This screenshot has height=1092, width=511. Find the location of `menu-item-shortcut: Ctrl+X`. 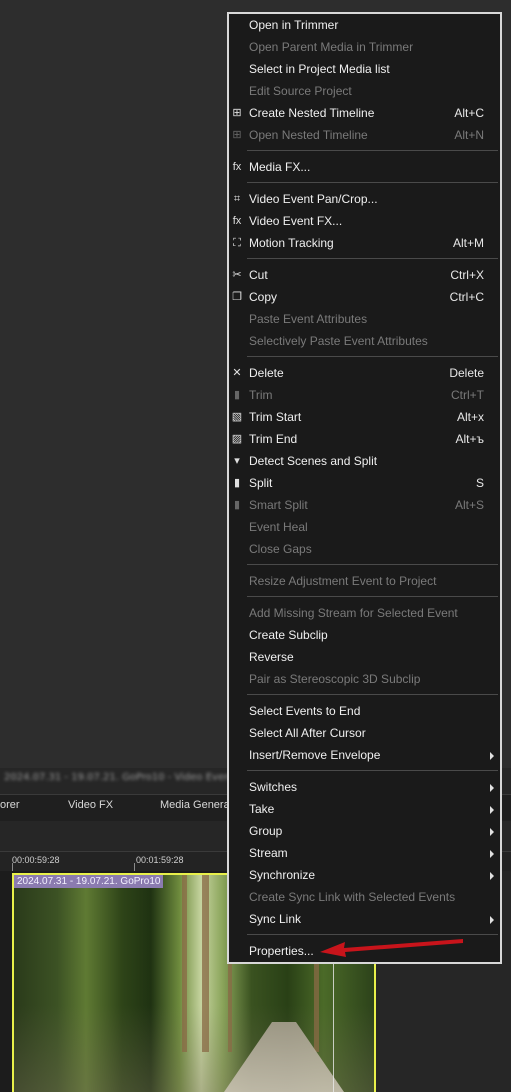

menu-item-shortcut: Ctrl+X is located at coordinates (467, 275).